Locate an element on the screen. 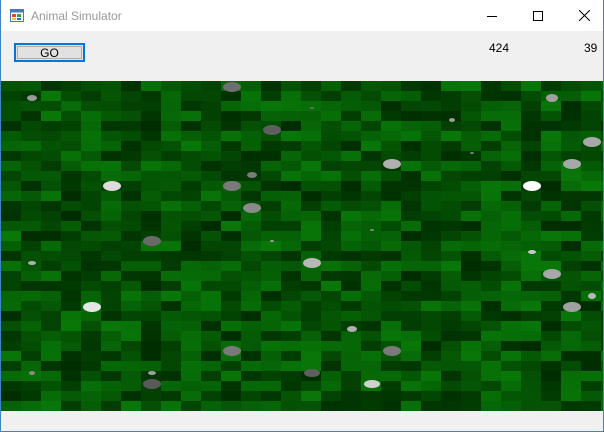 The height and width of the screenshot is (432, 604). close-icon is located at coordinates (584, 15).